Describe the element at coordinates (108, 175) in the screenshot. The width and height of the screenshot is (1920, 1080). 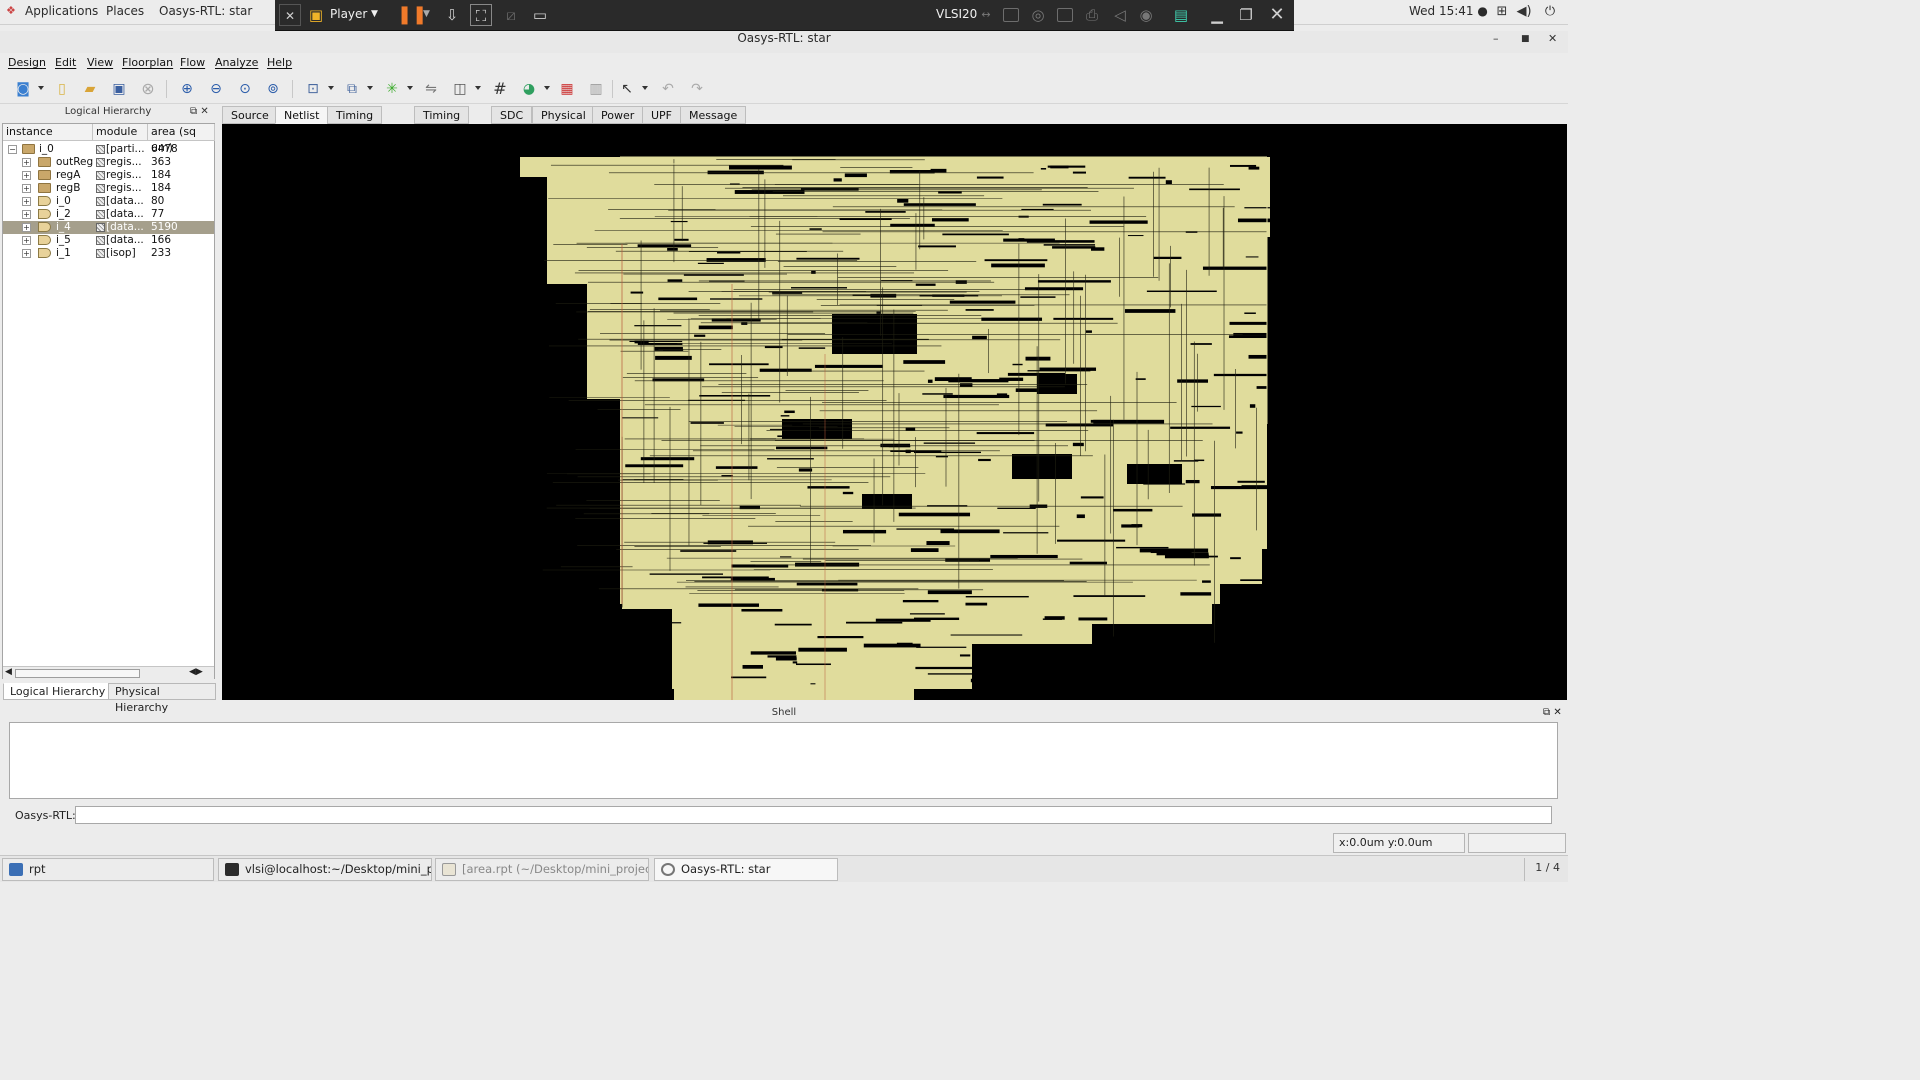
I see `hierarchy-row: + regA regis... 184` at that location.